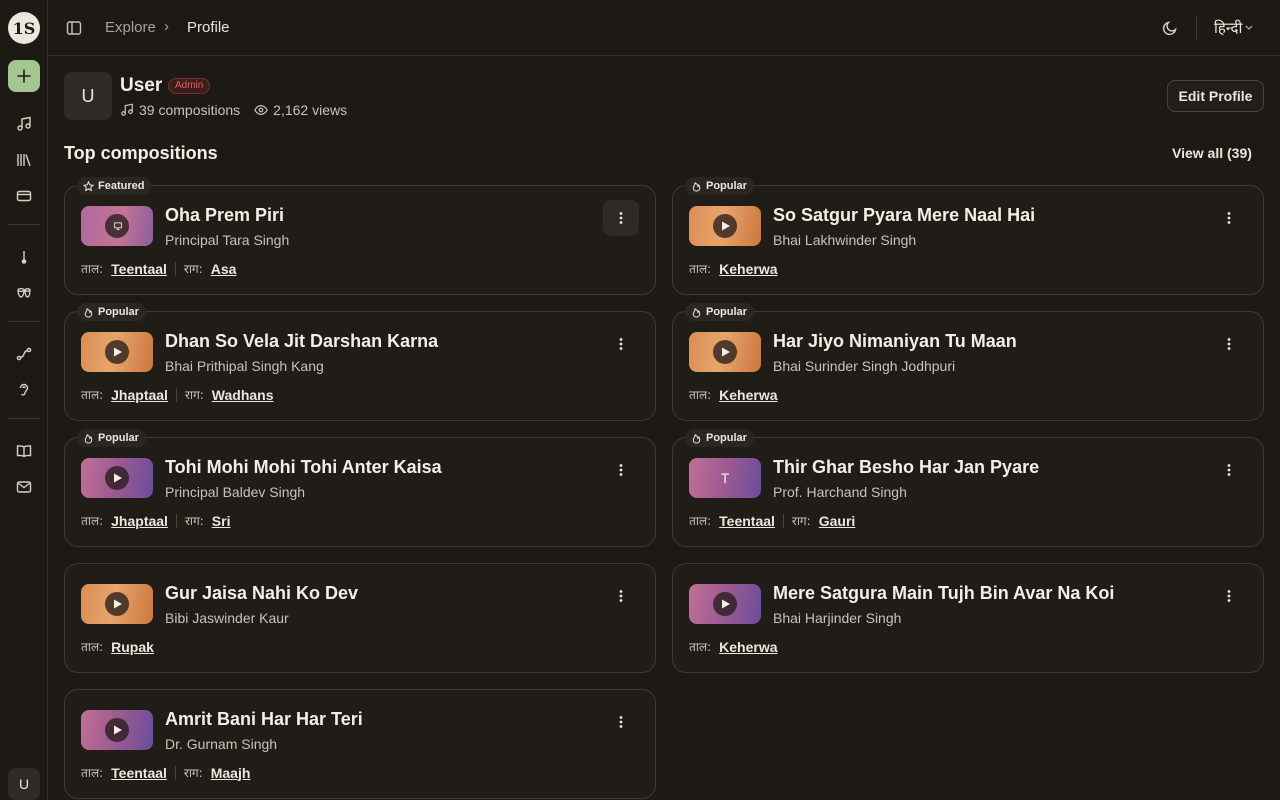 The width and height of the screenshot is (1280, 800). I want to click on sidebar-item-contact, so click(24, 487).